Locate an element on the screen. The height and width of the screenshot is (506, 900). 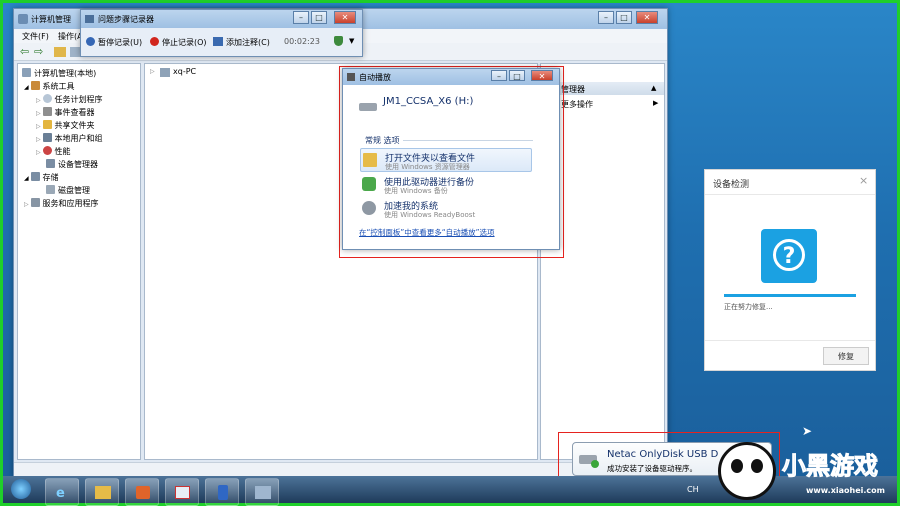
mmc-maximize-button: □ is located at coordinates (624, 17).